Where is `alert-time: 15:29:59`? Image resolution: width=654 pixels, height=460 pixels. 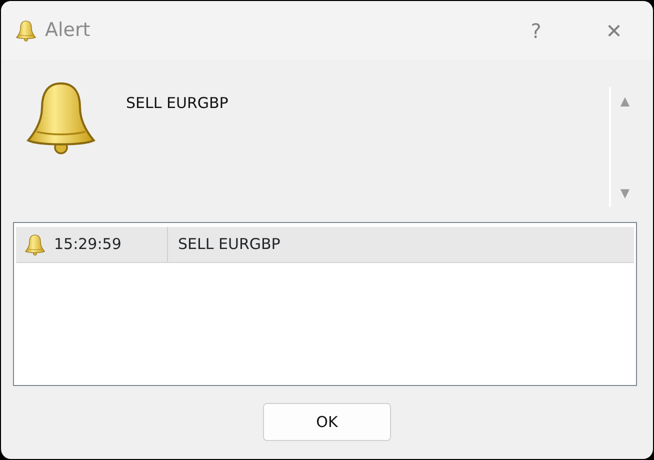
alert-time: 15:29:59 is located at coordinates (88, 245).